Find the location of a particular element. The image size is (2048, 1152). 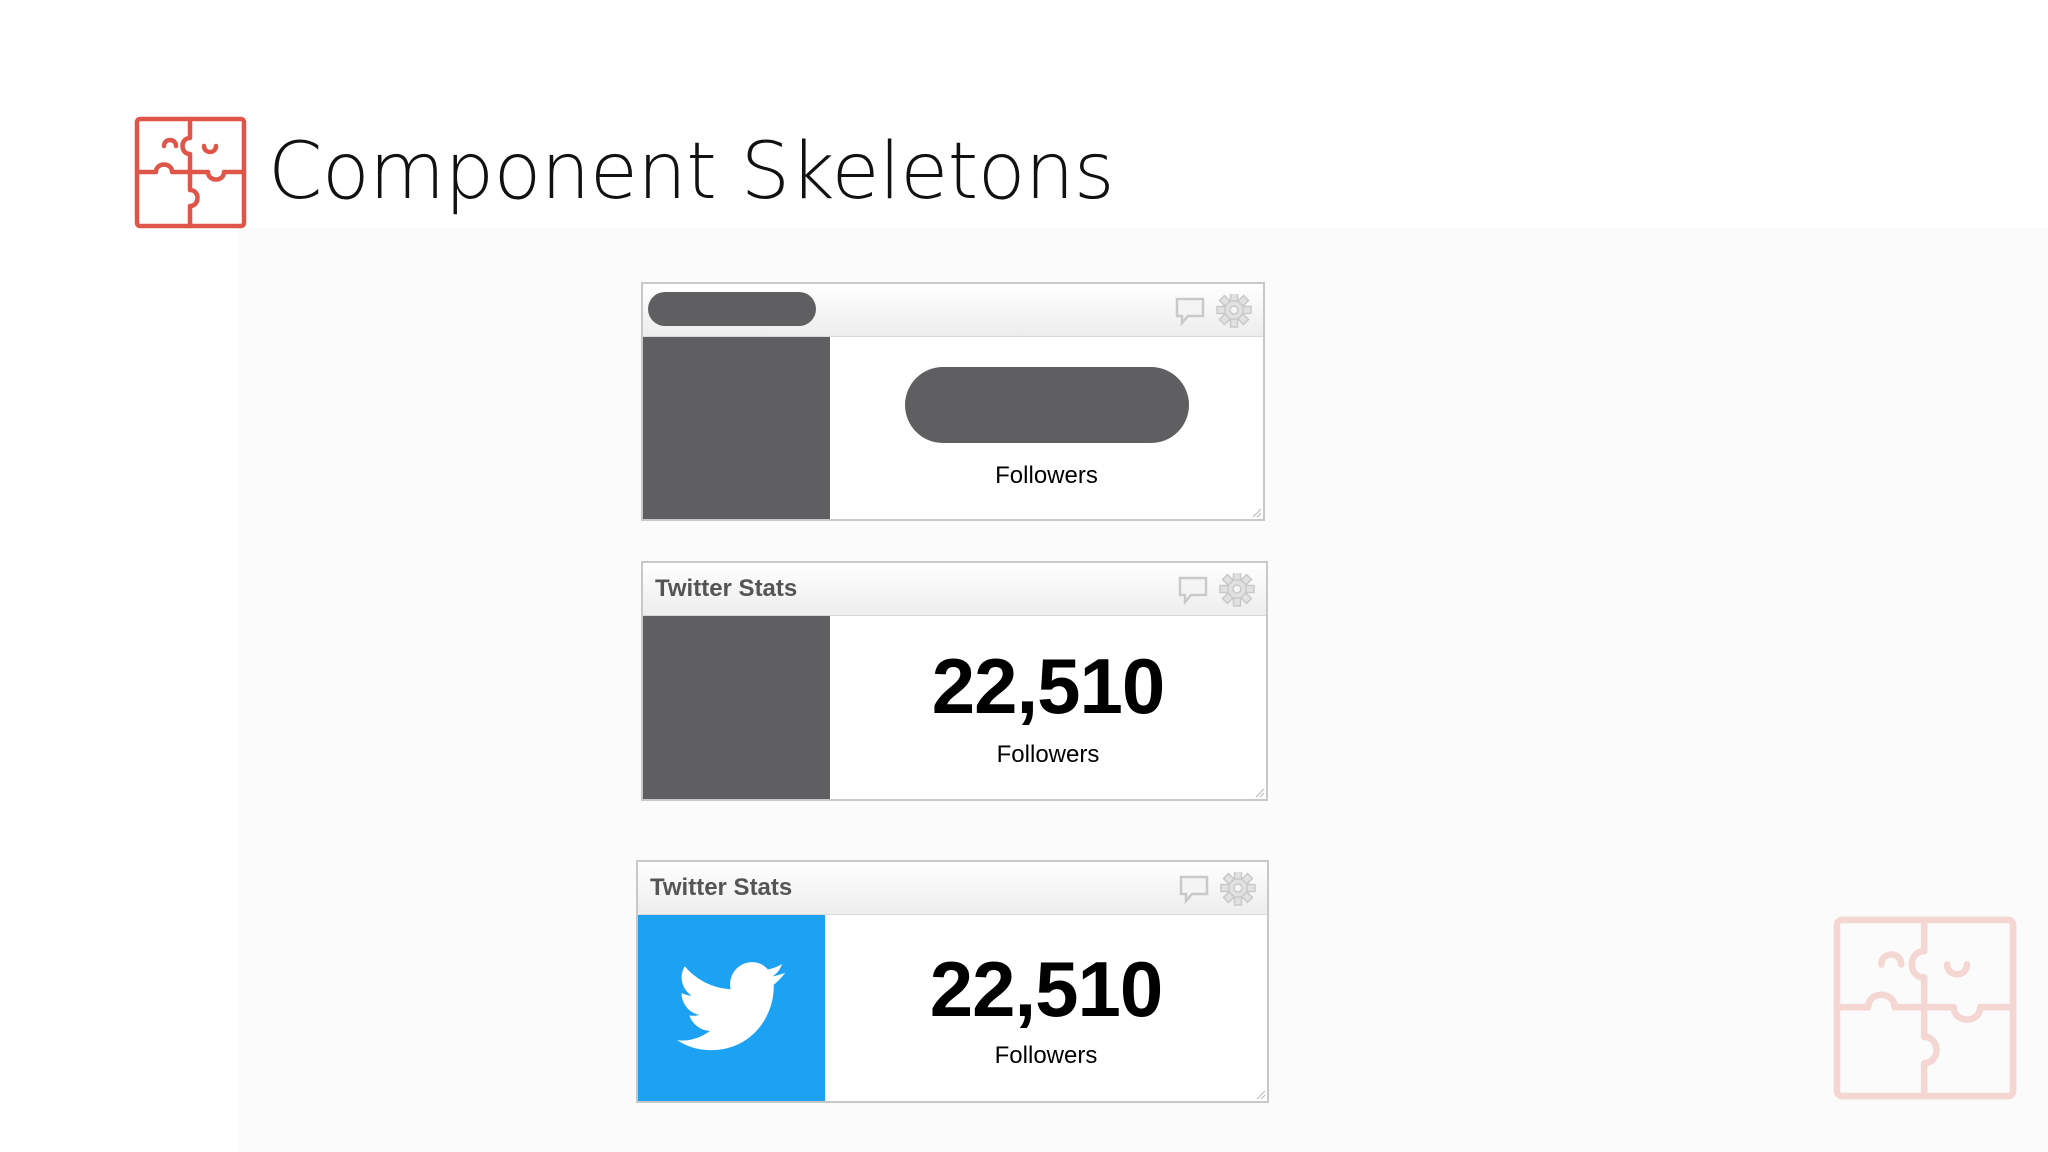

widget-complete: Twitter Stats 22,510 Followers is located at coordinates (952, 981).